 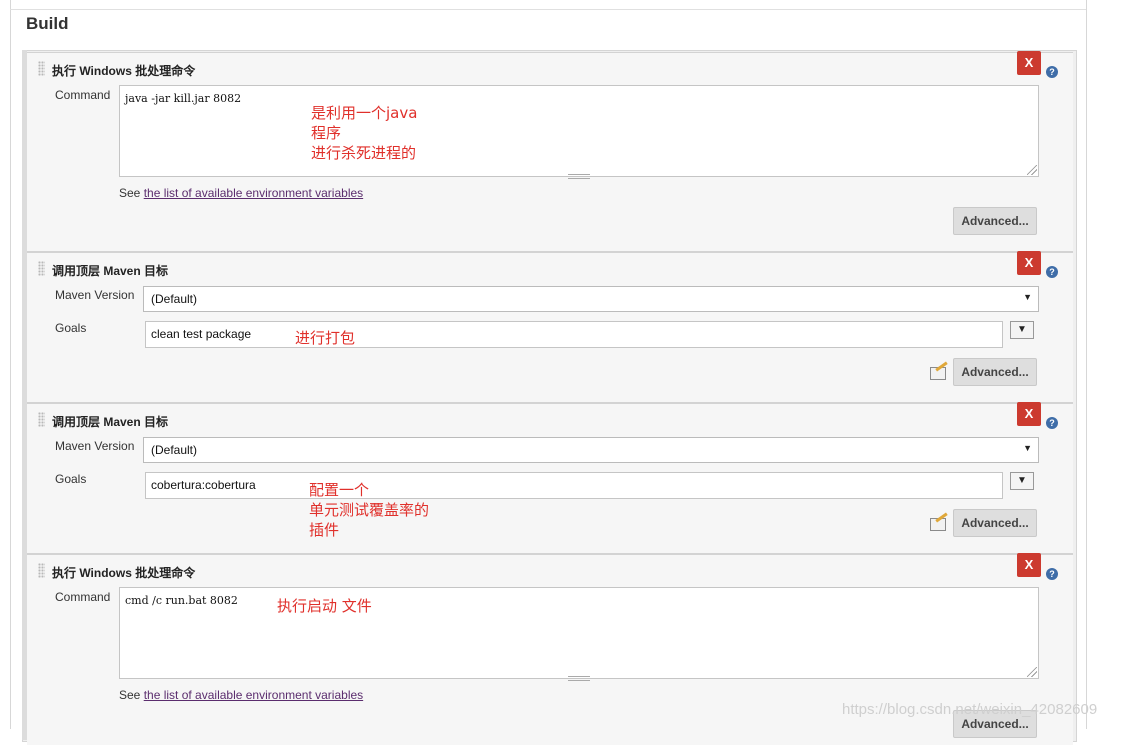 What do you see at coordinates (324, 606) in the screenshot?
I see `annotation-note: 执行启动 文件` at bounding box center [324, 606].